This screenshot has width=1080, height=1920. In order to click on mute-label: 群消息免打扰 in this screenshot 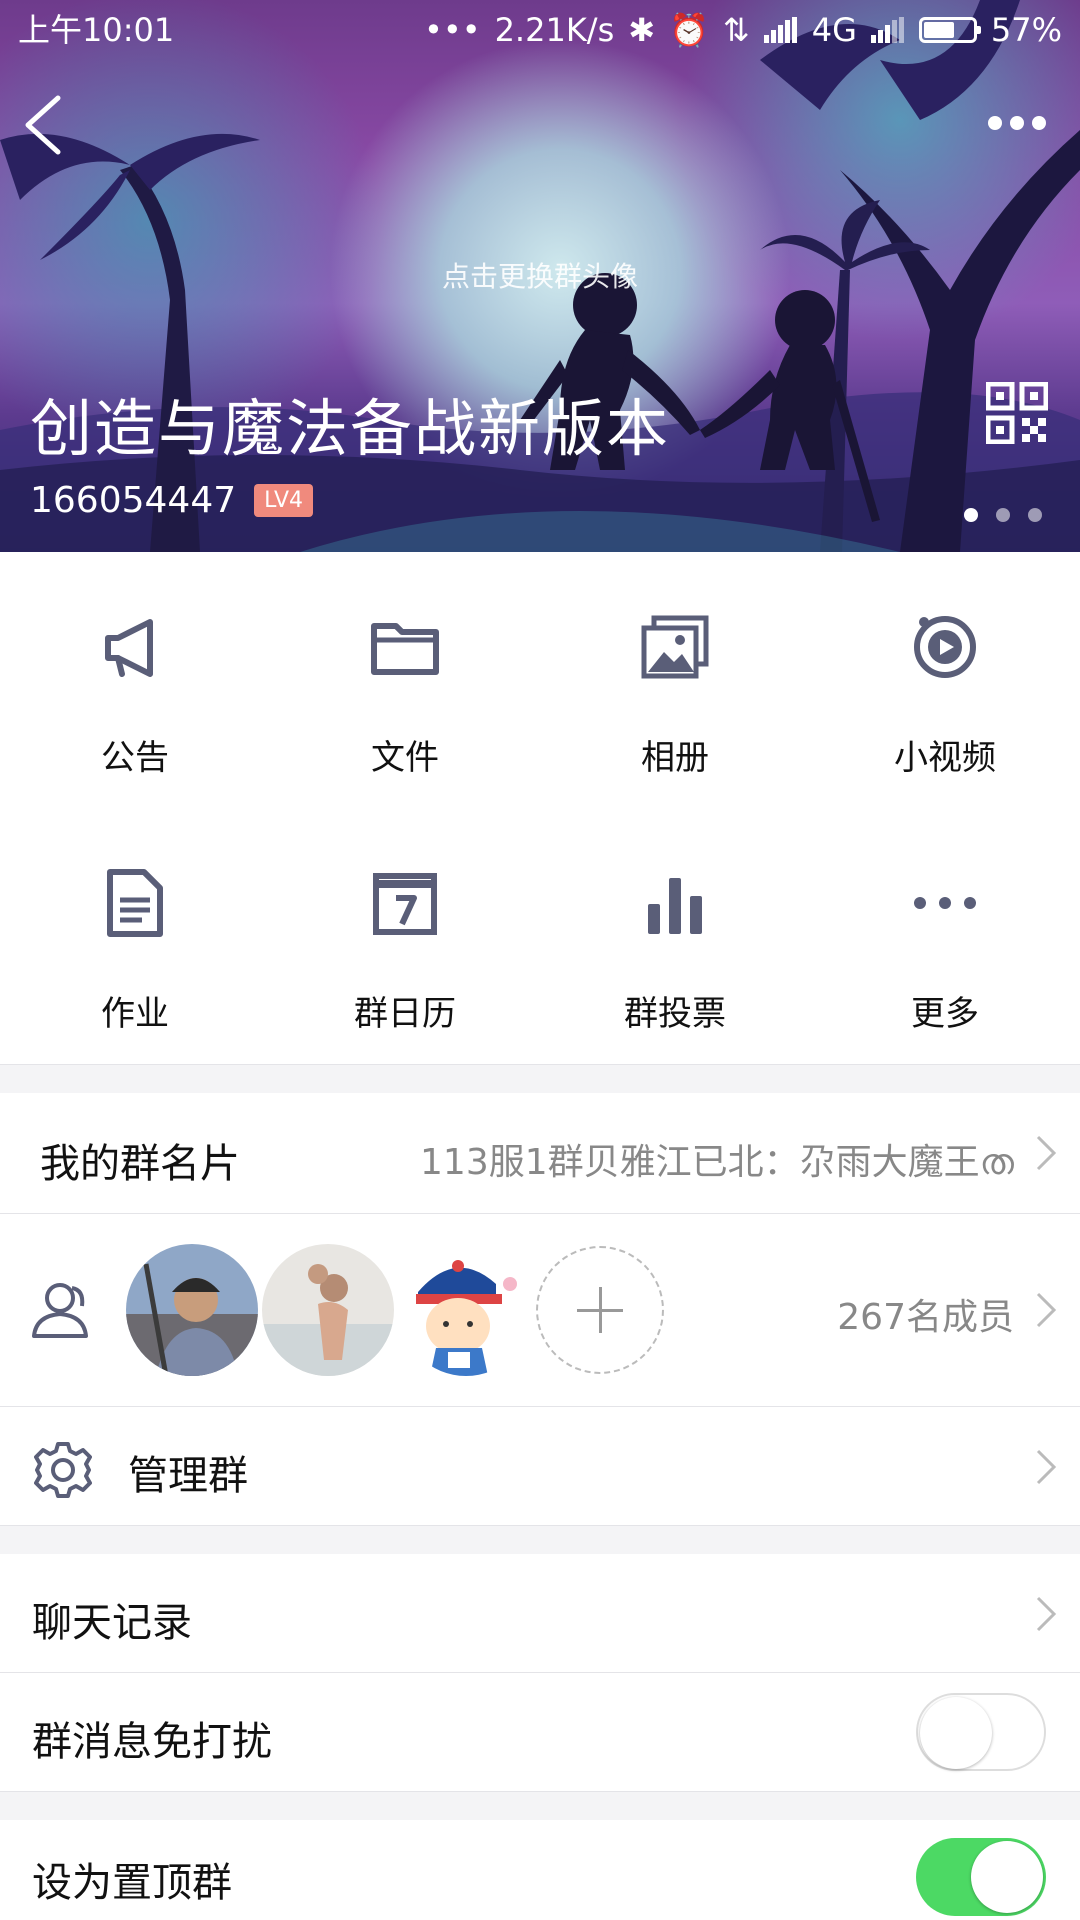, I will do `click(152, 1742)`.